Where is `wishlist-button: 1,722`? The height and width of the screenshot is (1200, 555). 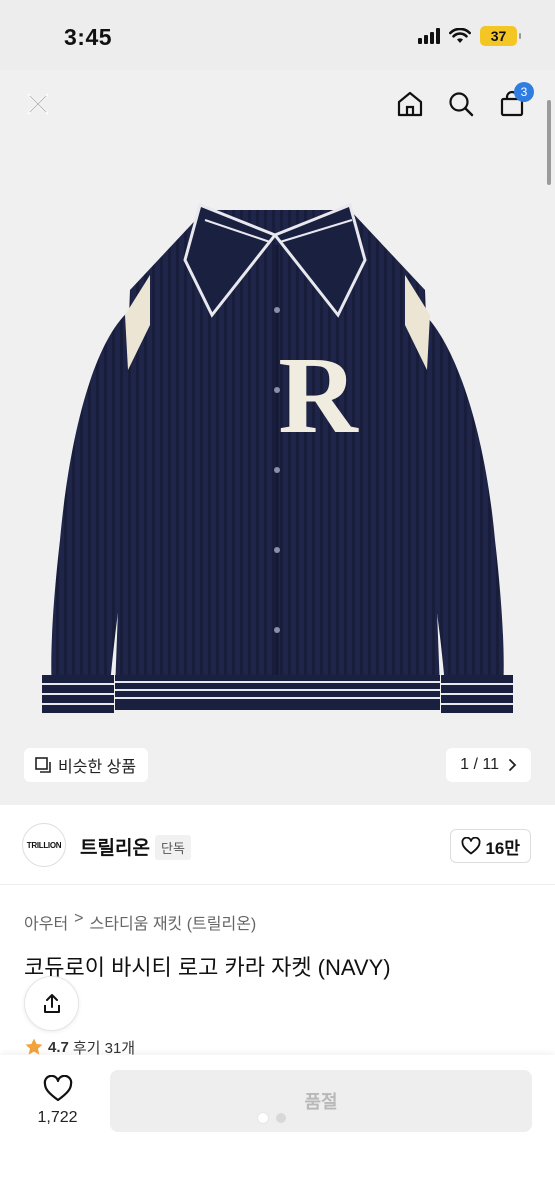
wishlist-button: 1,722 is located at coordinates (57, 1100).